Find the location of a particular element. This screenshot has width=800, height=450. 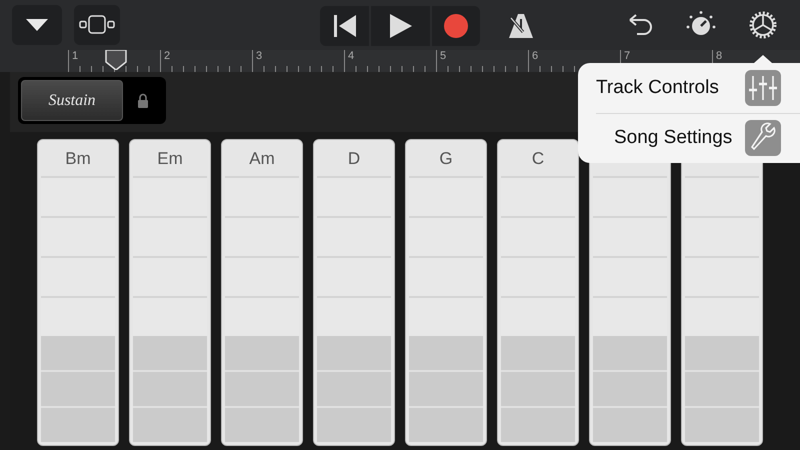

track-view-button is located at coordinates (97, 25).